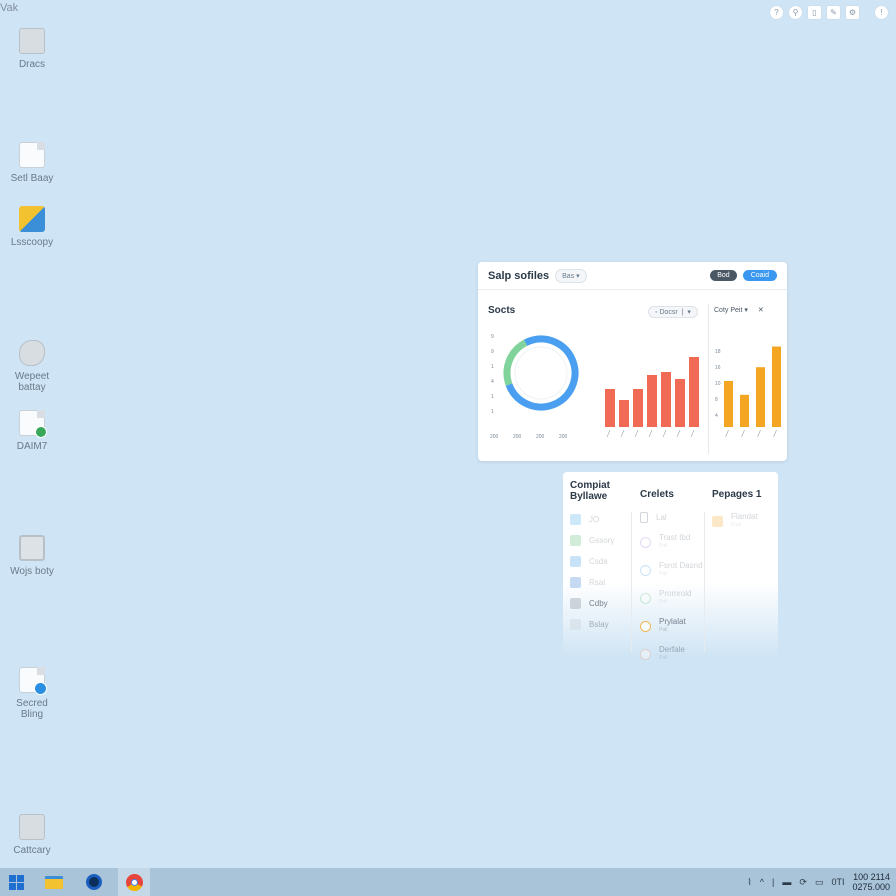 This screenshot has width=896, height=896. I want to click on divider, so click(704, 582).